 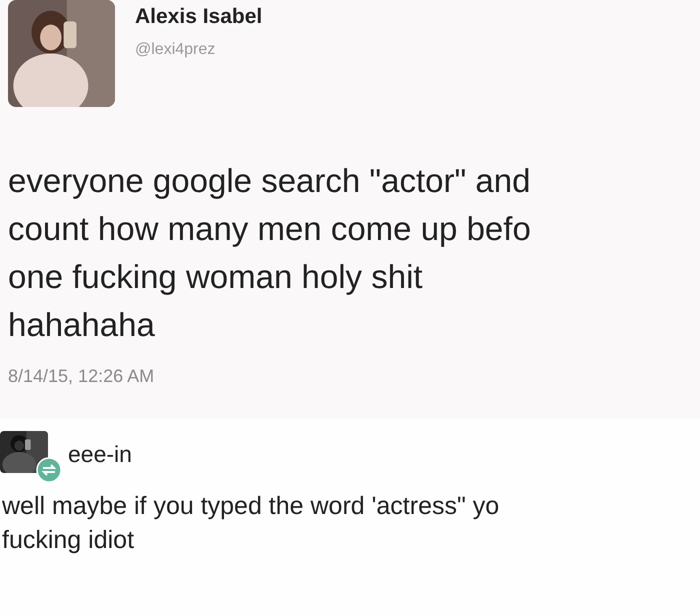 I want to click on author-name: Alexis Isabel, so click(x=198, y=17).